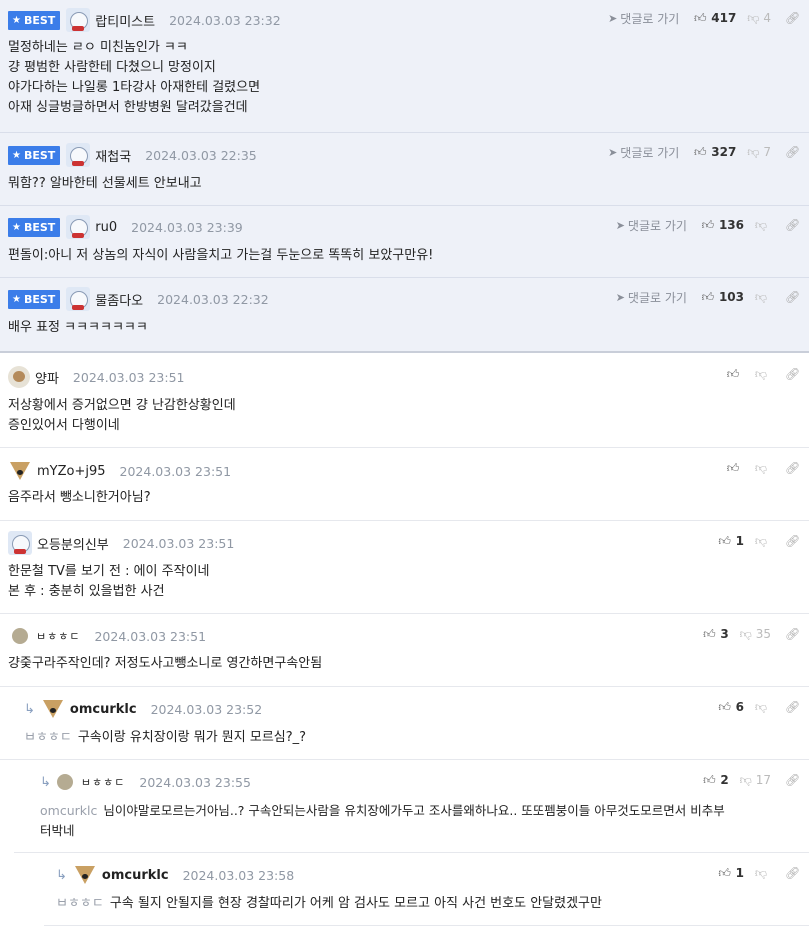 The image size is (809, 936). Describe the element at coordinates (113, 155) in the screenshot. I see `author-name: 재첩국` at that location.